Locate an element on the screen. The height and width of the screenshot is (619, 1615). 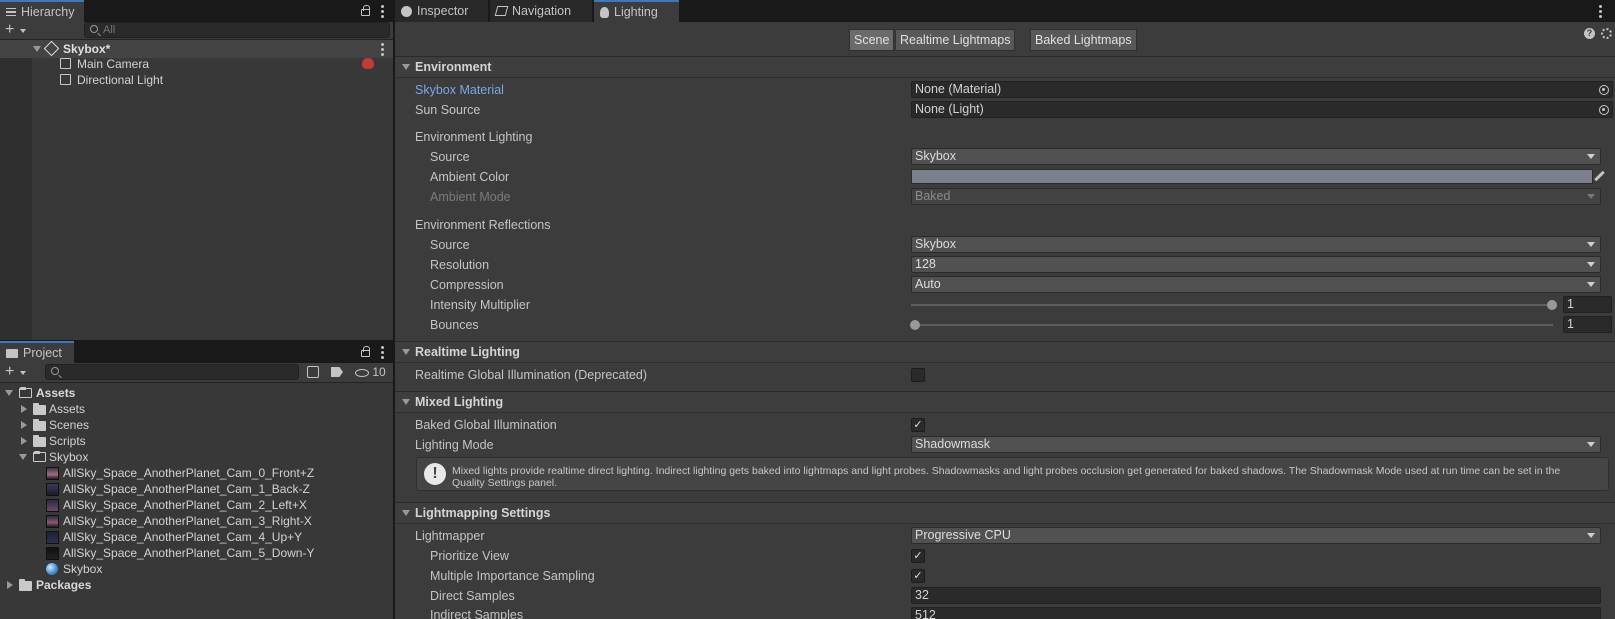
bounces-input: 1 is located at coordinates (1587, 324).